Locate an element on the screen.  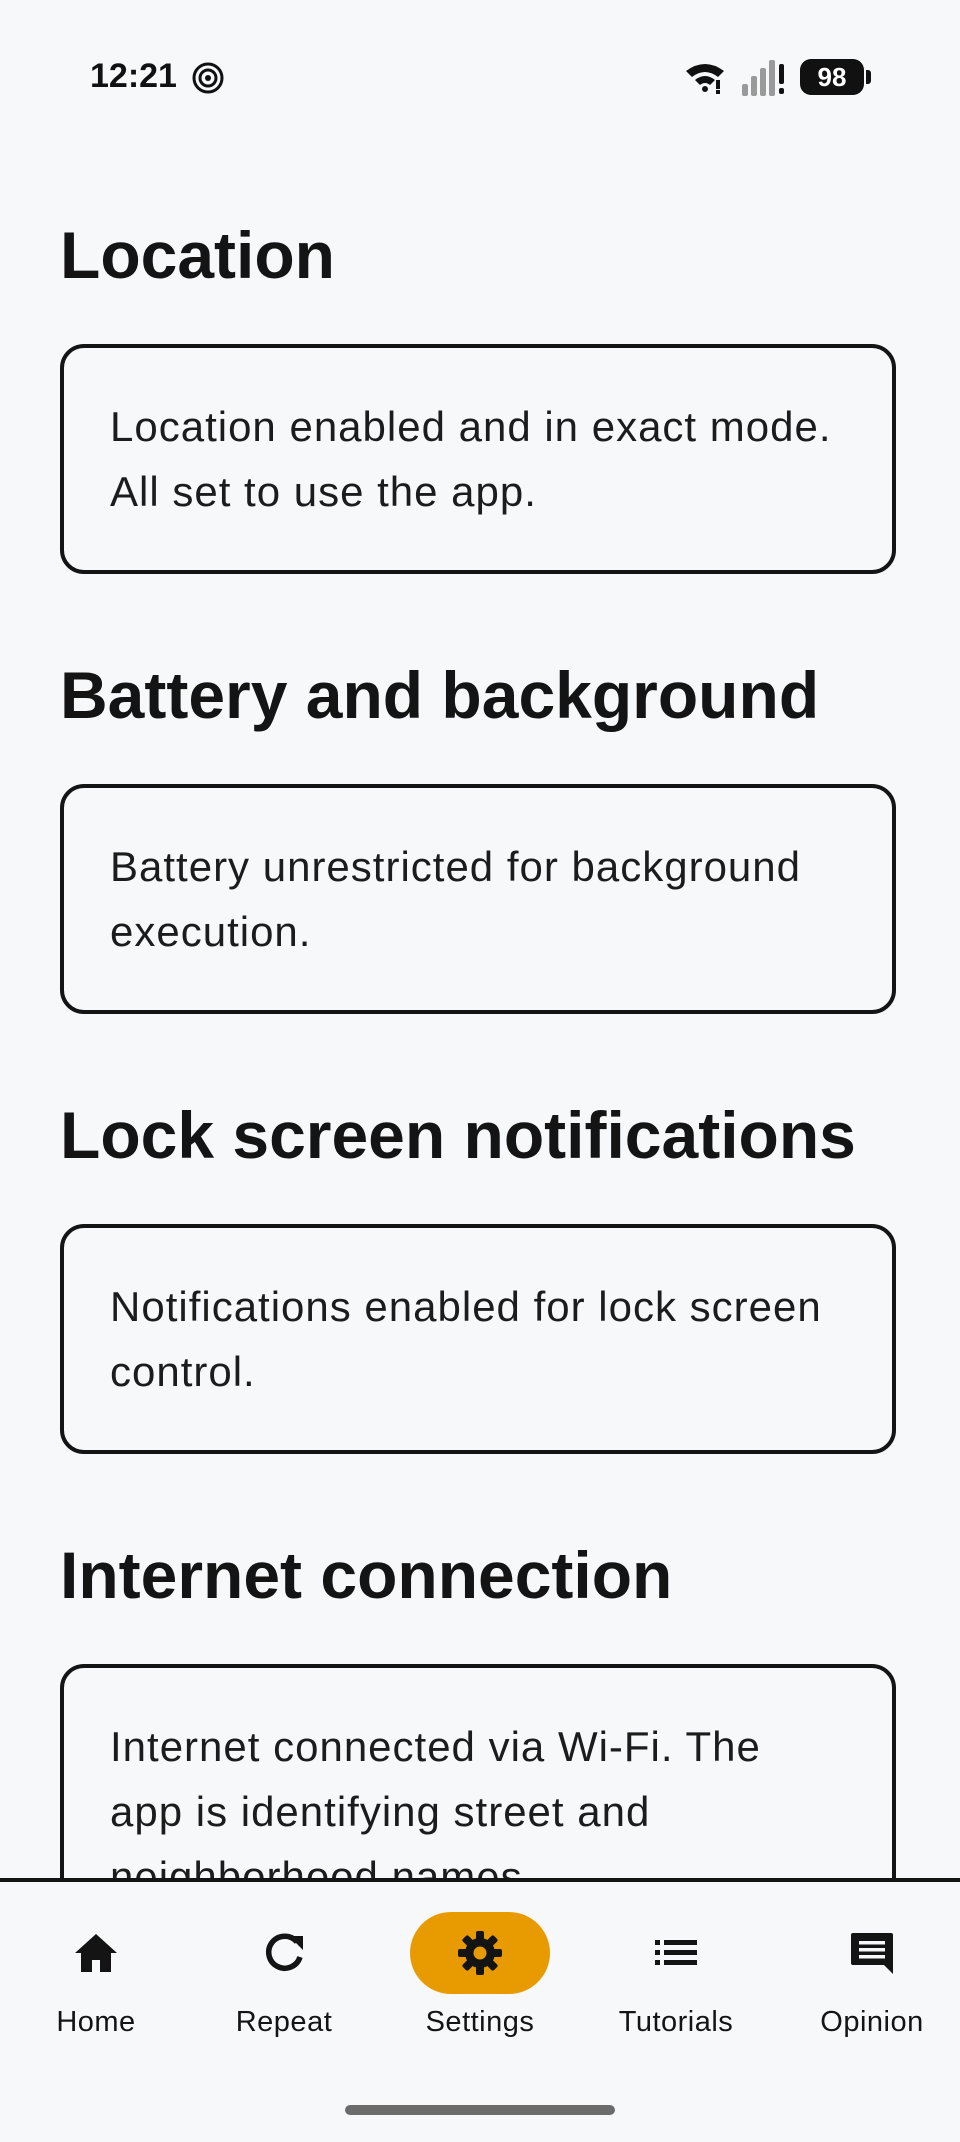
bottom-navigation: Home Repeat Settings Tutorials Opinion is located at coordinates (480, 2010).